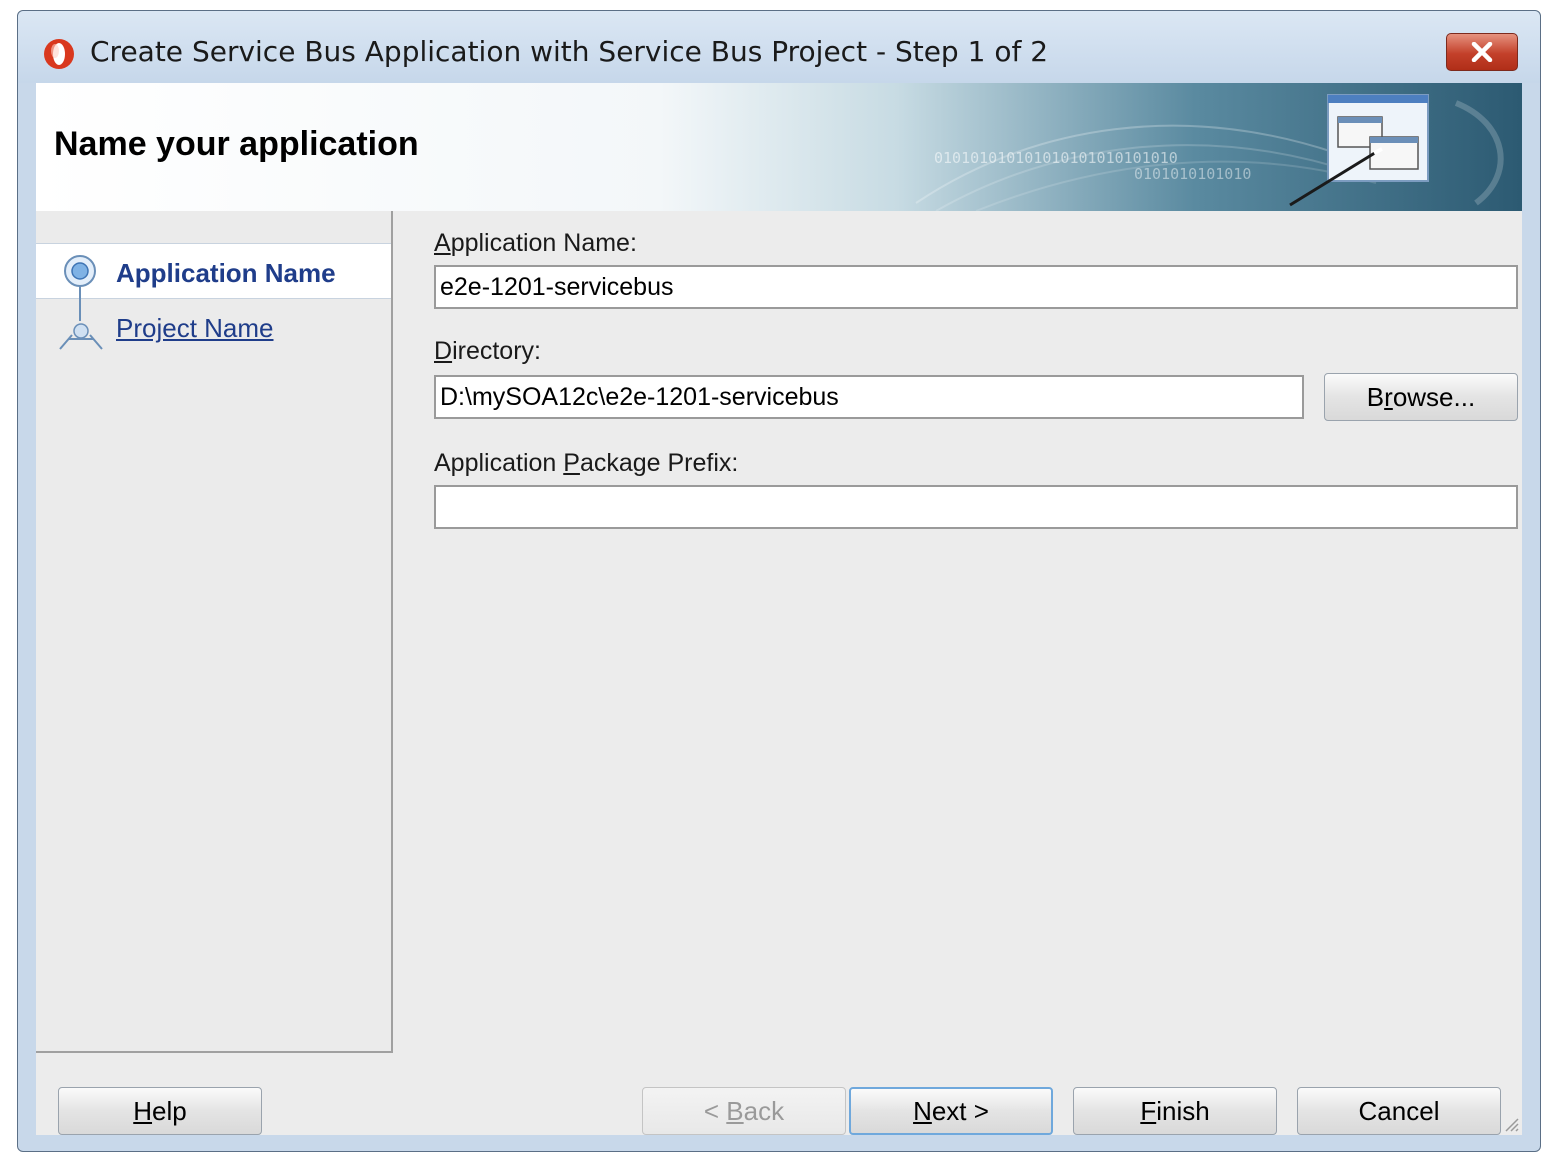 This screenshot has height=1168, width=1562. I want to click on directory-input: D:\mySOA12c\e2e-1201-servicebus, so click(869, 397).